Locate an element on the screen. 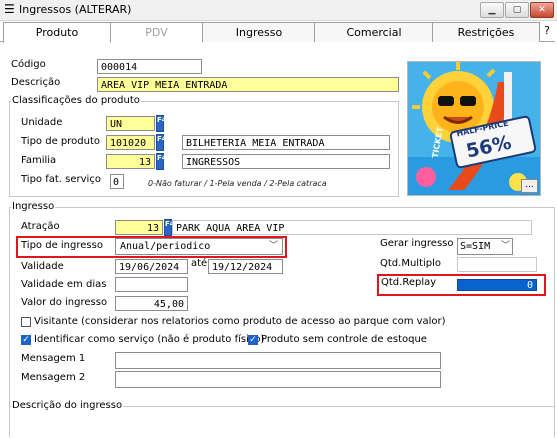  gerar-ingresso-value: S=SIM is located at coordinates (475, 246).